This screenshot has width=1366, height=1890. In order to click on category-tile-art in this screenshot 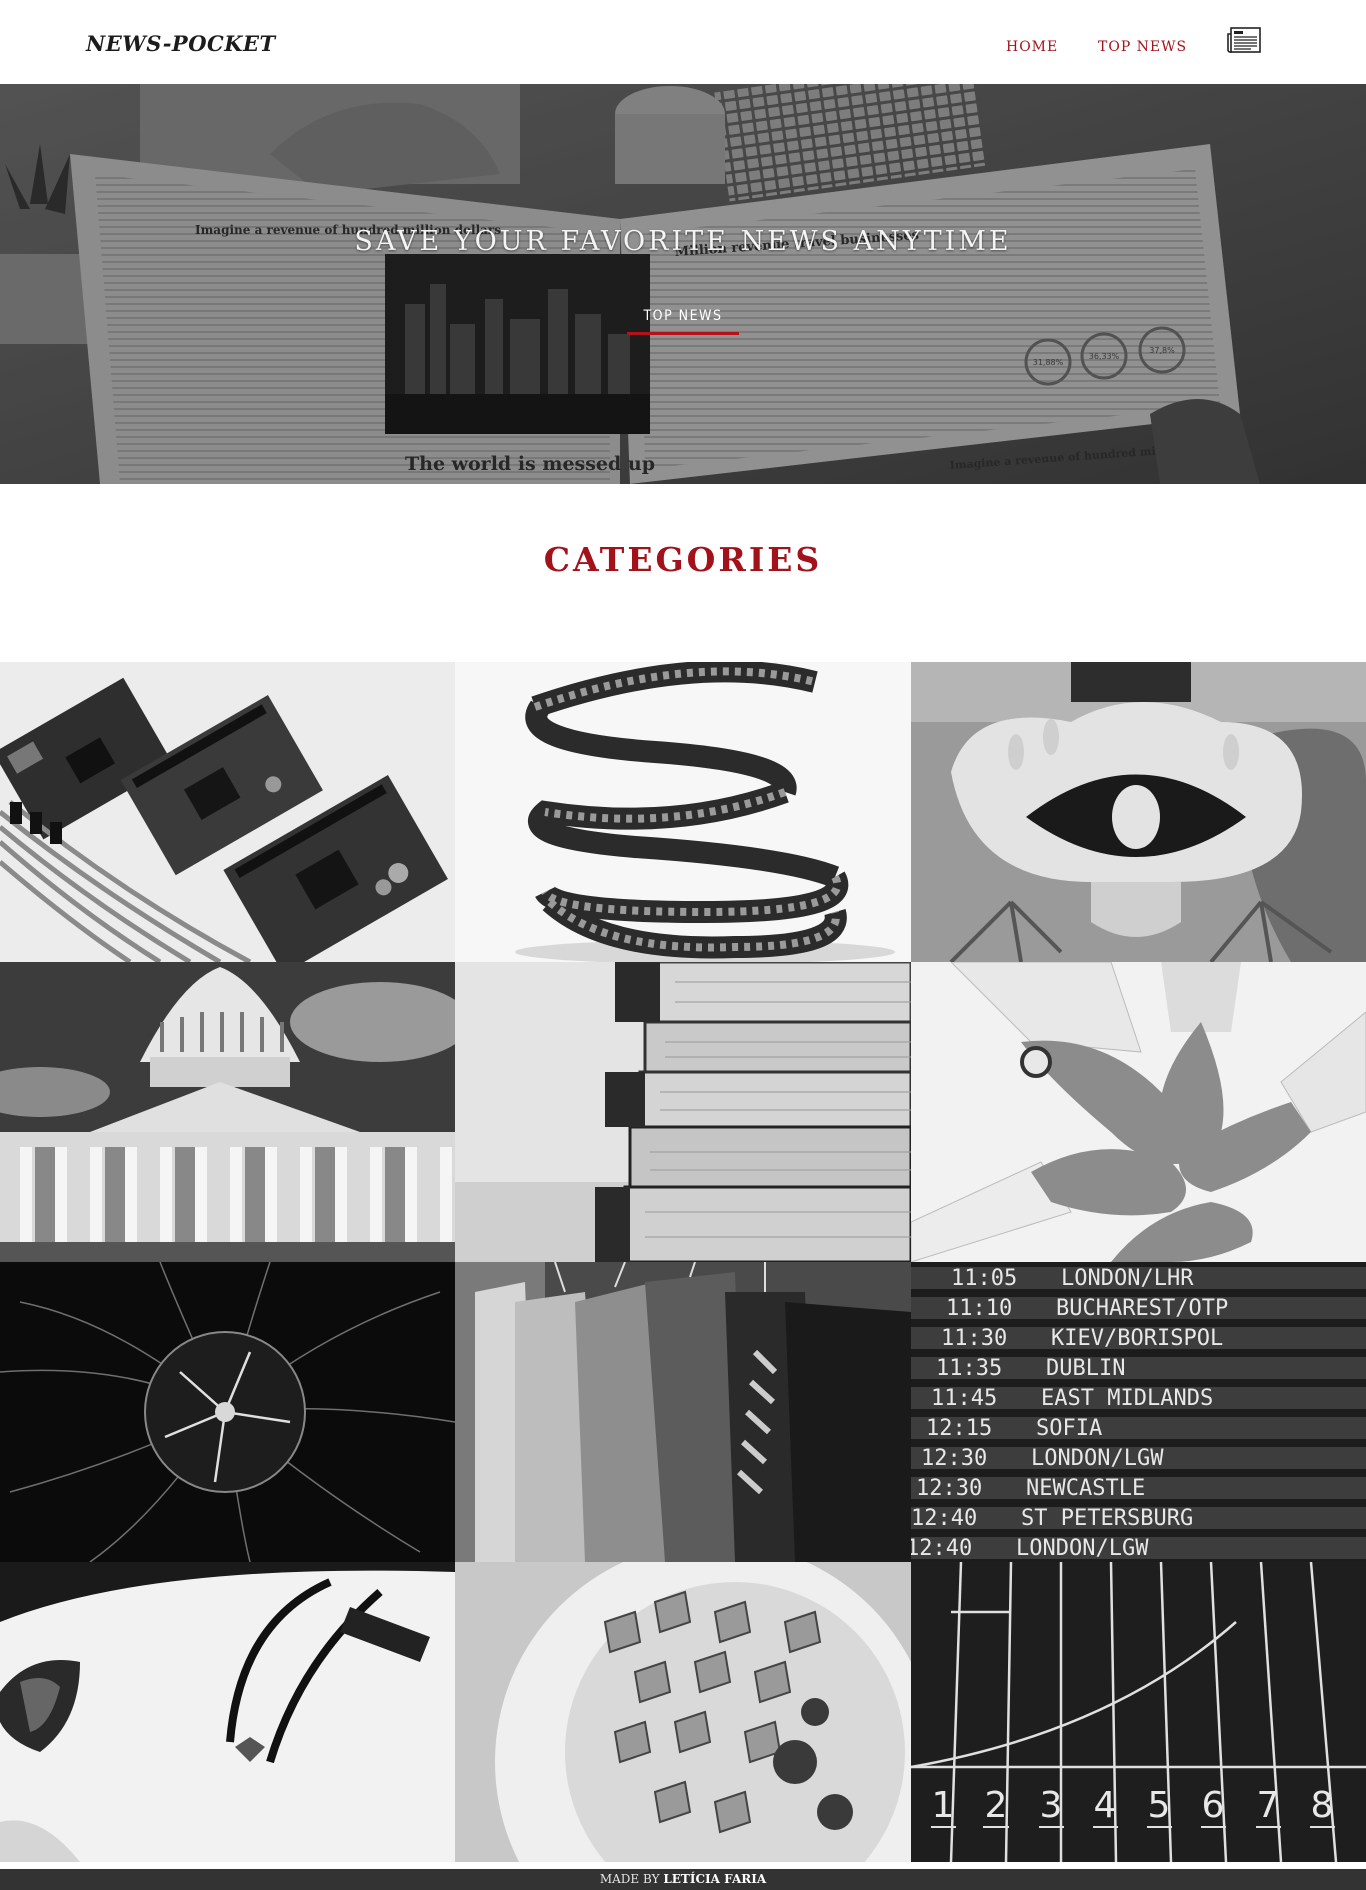, I will do `click(1138, 812)`.